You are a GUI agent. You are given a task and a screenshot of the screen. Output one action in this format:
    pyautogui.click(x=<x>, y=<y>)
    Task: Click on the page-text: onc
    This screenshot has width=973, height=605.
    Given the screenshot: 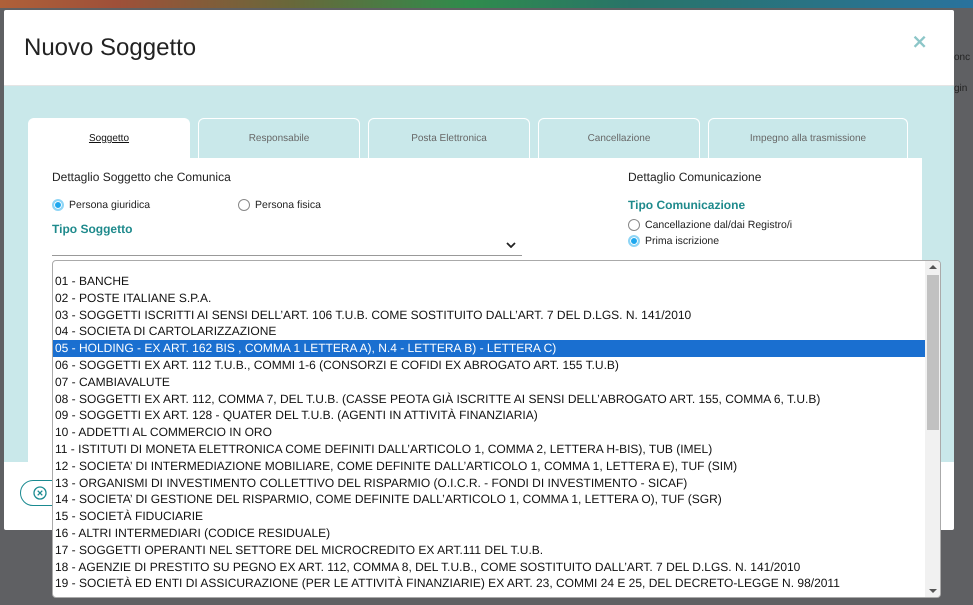 What is the action you would take?
    pyautogui.click(x=963, y=57)
    